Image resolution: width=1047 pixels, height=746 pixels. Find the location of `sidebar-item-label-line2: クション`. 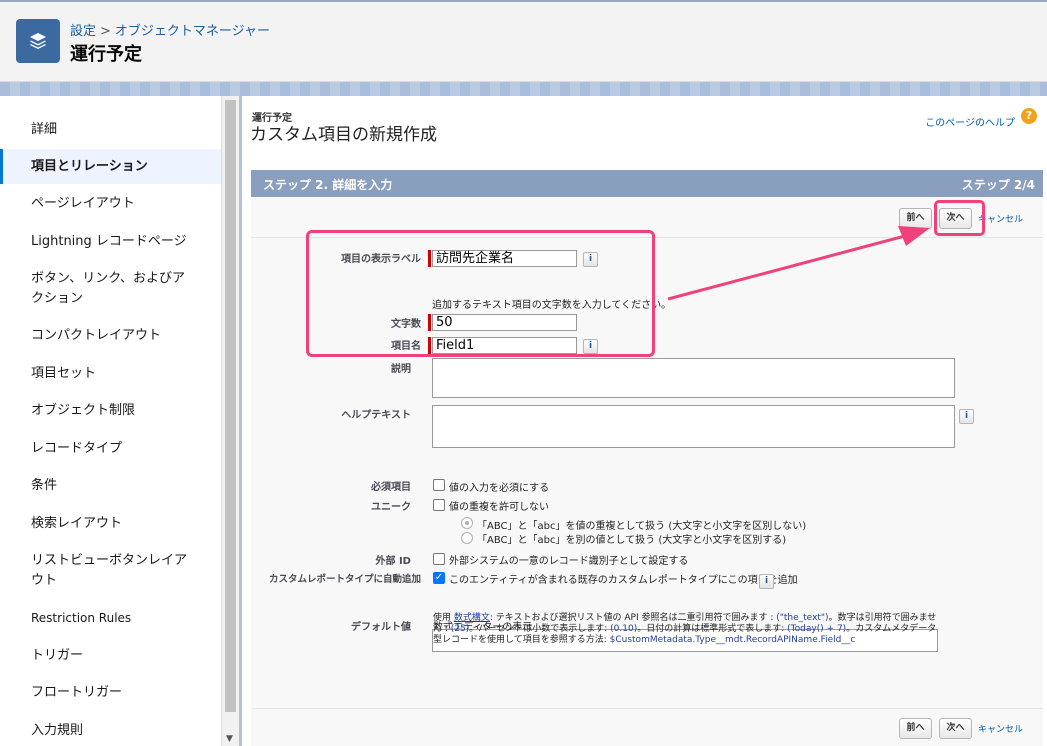

sidebar-item-label-line2: クション is located at coordinates (57, 298).